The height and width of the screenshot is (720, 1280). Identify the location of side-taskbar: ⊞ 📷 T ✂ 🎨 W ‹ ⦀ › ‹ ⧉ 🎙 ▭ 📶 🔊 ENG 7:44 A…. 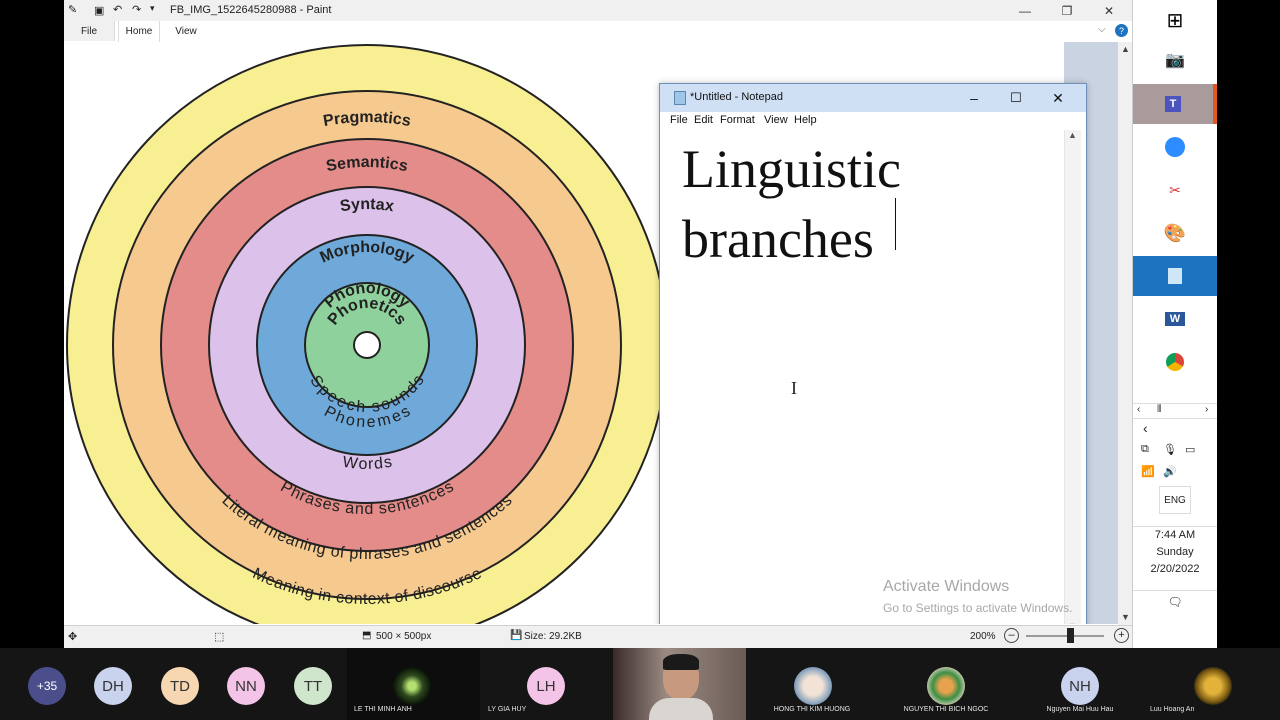
(1174, 324).